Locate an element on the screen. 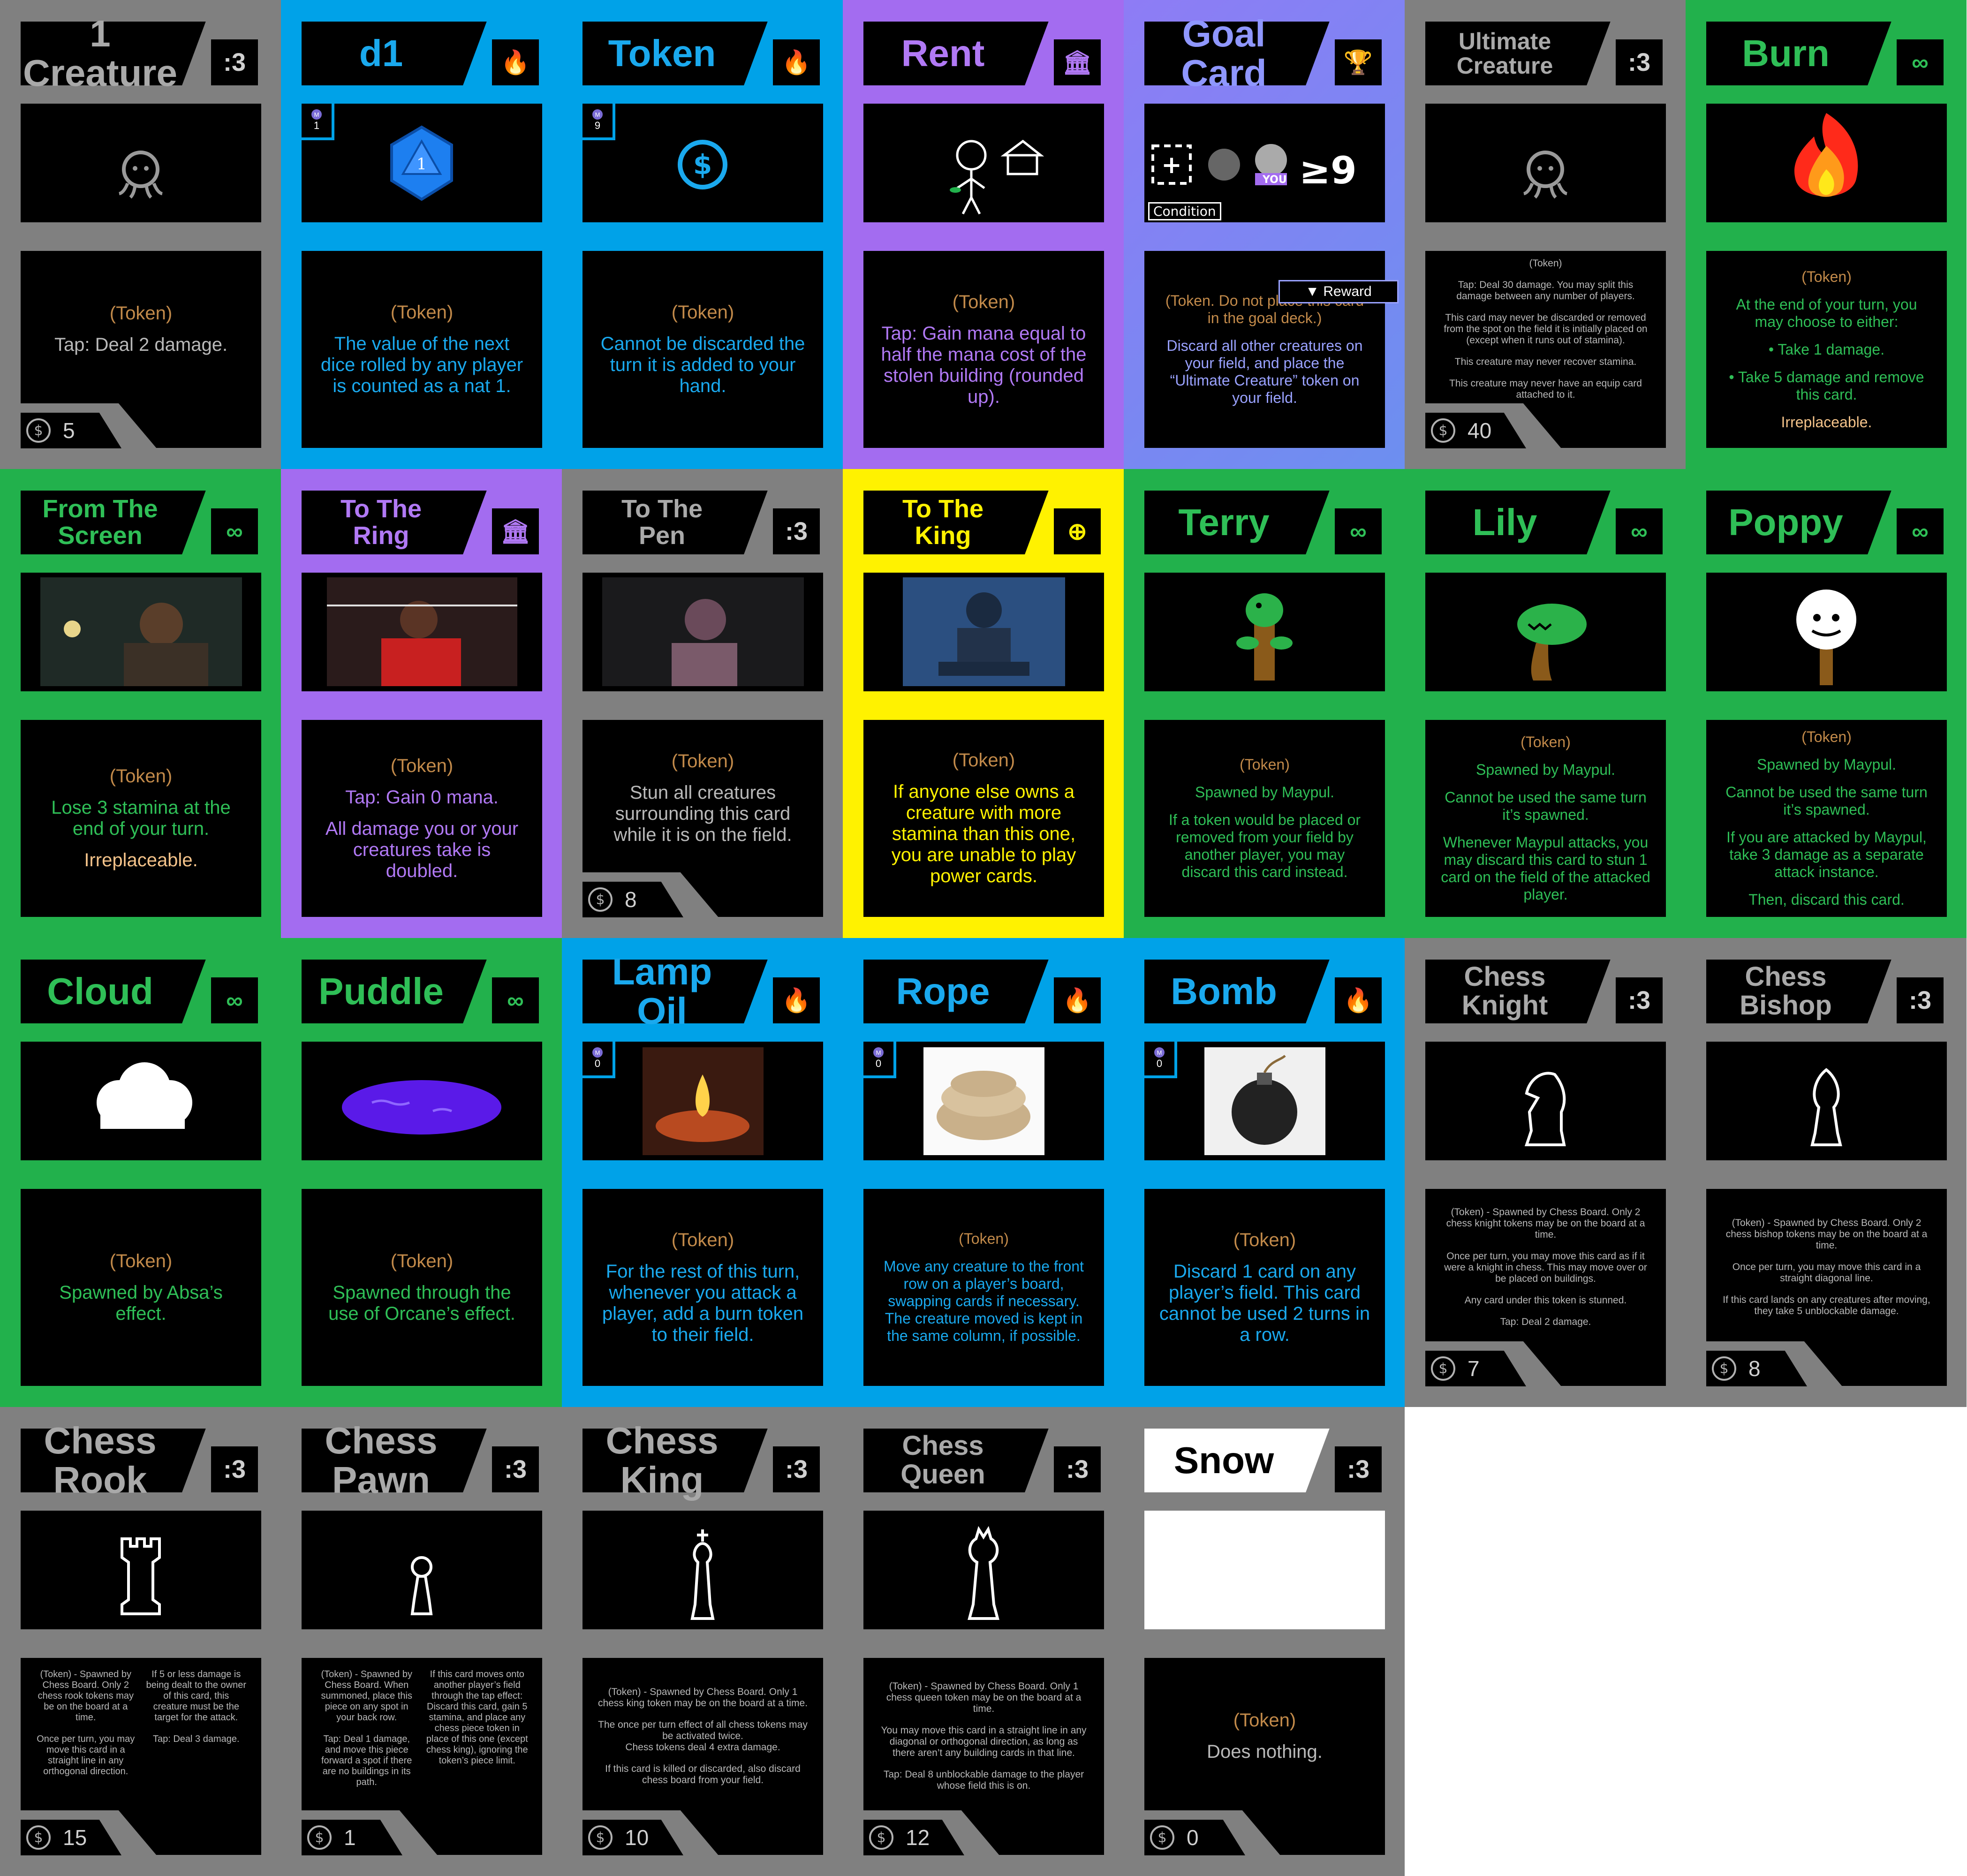  cost-value: 8 is located at coordinates (1754, 1368).